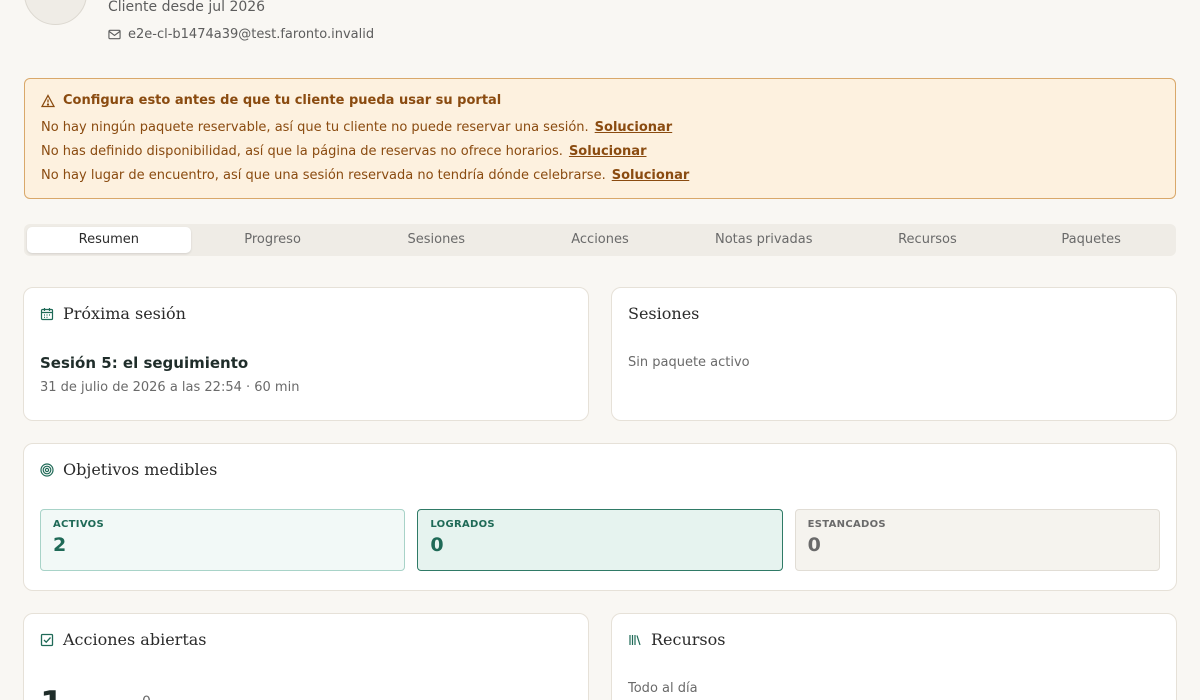 This screenshot has height=700, width=1200. What do you see at coordinates (846, 524) in the screenshot?
I see `stat-label: ESTANCADOS` at bounding box center [846, 524].